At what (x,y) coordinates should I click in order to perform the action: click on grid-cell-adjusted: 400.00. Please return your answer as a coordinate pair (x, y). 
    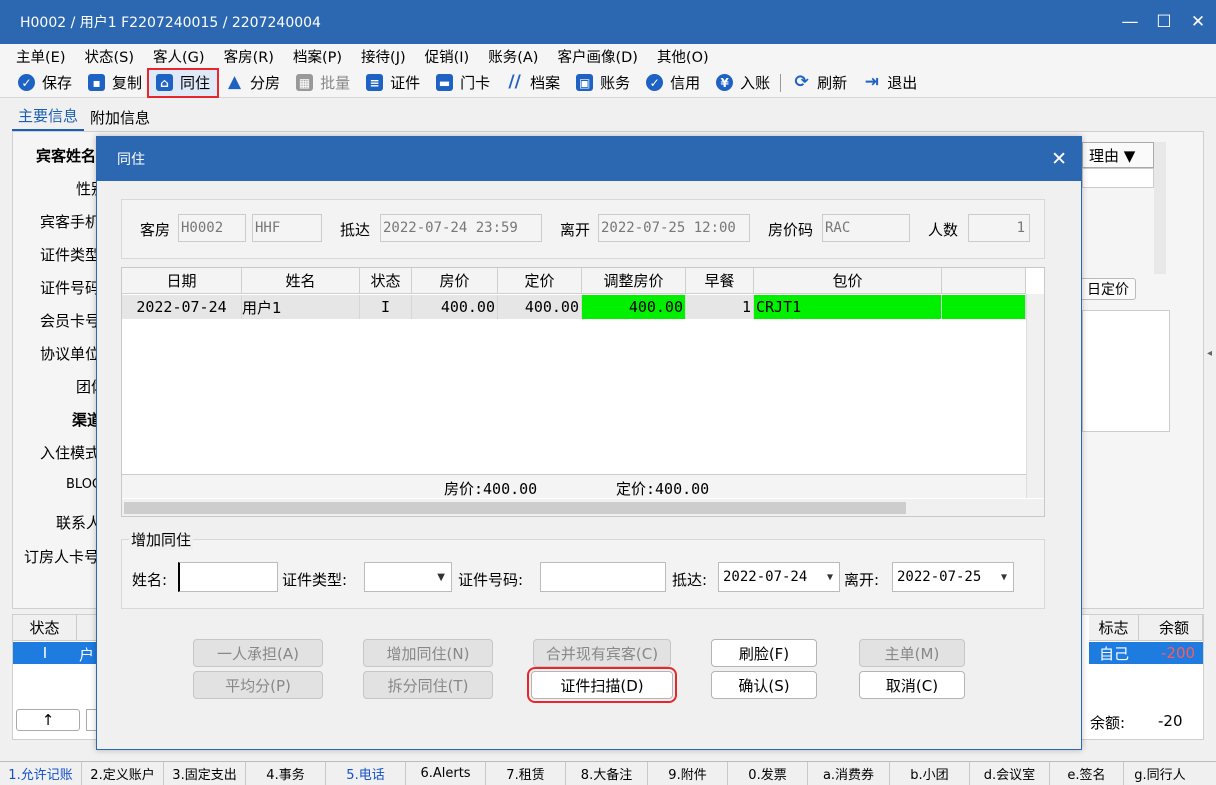
    Looking at the image, I should click on (634, 307).